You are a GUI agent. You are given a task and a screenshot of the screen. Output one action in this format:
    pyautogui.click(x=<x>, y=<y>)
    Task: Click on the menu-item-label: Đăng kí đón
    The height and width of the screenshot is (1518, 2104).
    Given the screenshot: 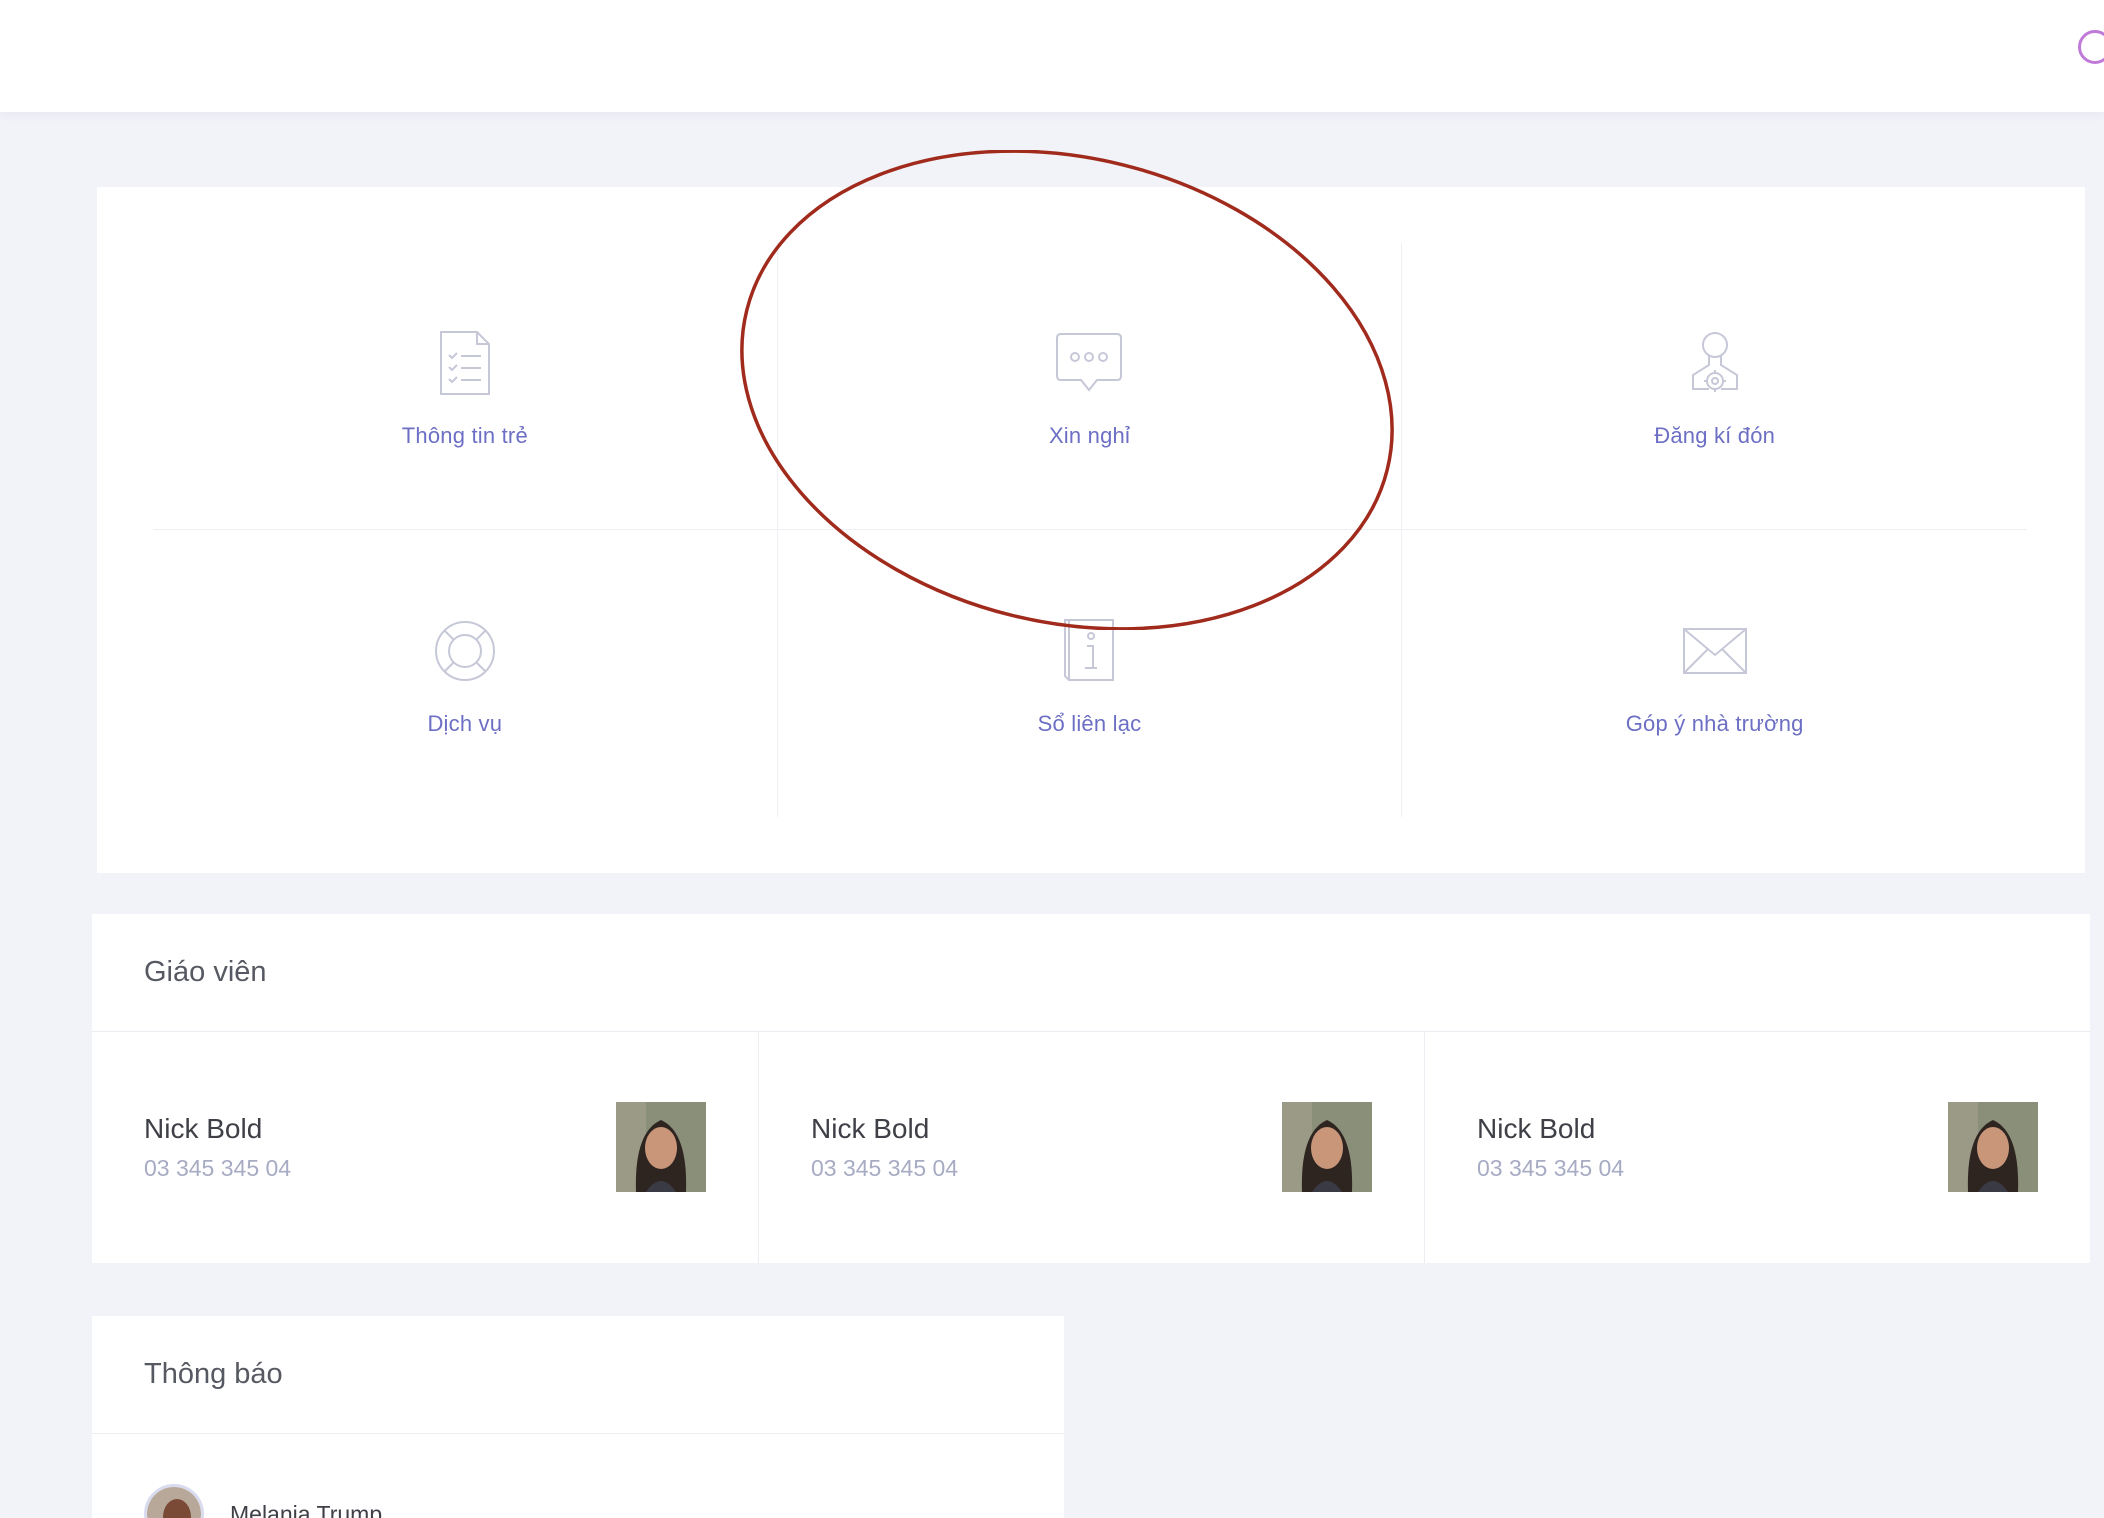 What is the action you would take?
    pyautogui.click(x=1715, y=435)
    